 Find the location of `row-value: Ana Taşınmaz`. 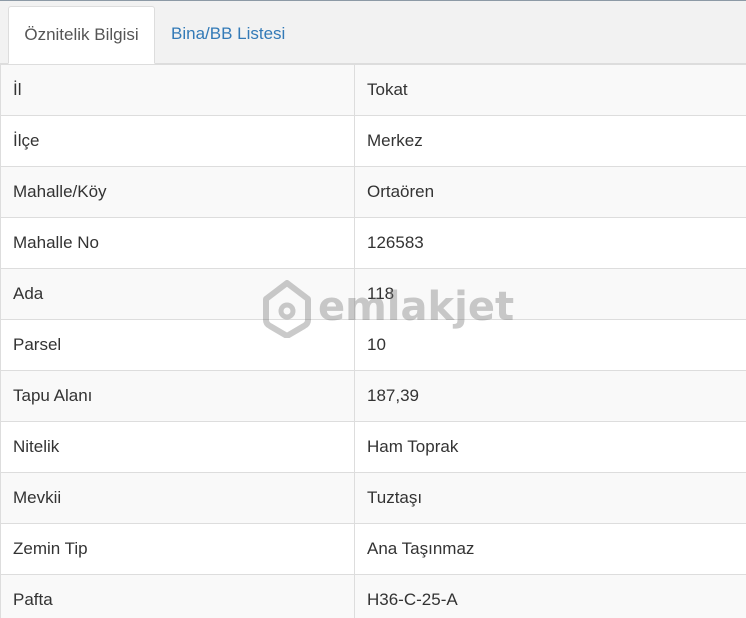

row-value: Ana Taşınmaz is located at coordinates (550, 549).